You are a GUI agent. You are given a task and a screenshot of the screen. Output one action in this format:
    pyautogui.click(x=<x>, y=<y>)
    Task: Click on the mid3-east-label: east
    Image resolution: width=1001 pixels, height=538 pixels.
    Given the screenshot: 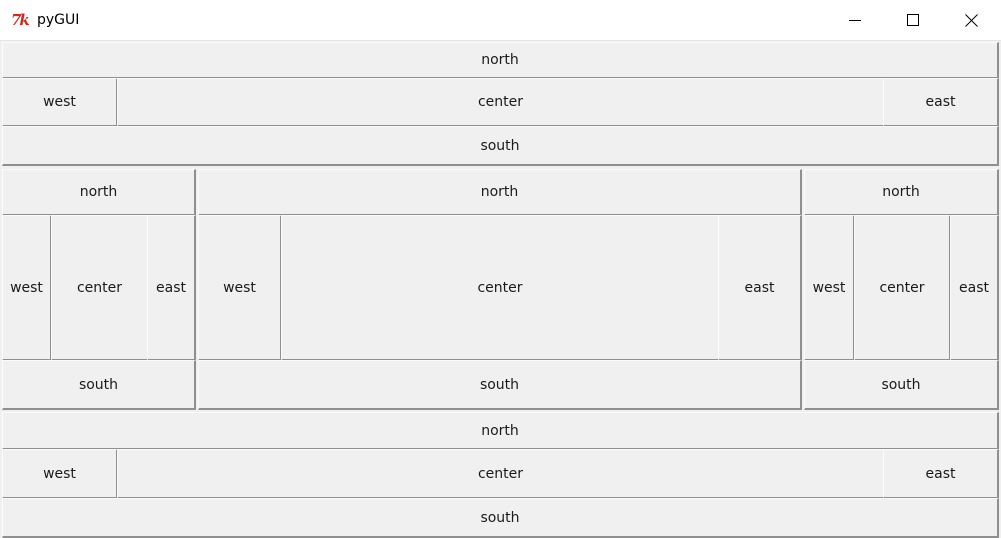 What is the action you would take?
    pyautogui.click(x=974, y=288)
    